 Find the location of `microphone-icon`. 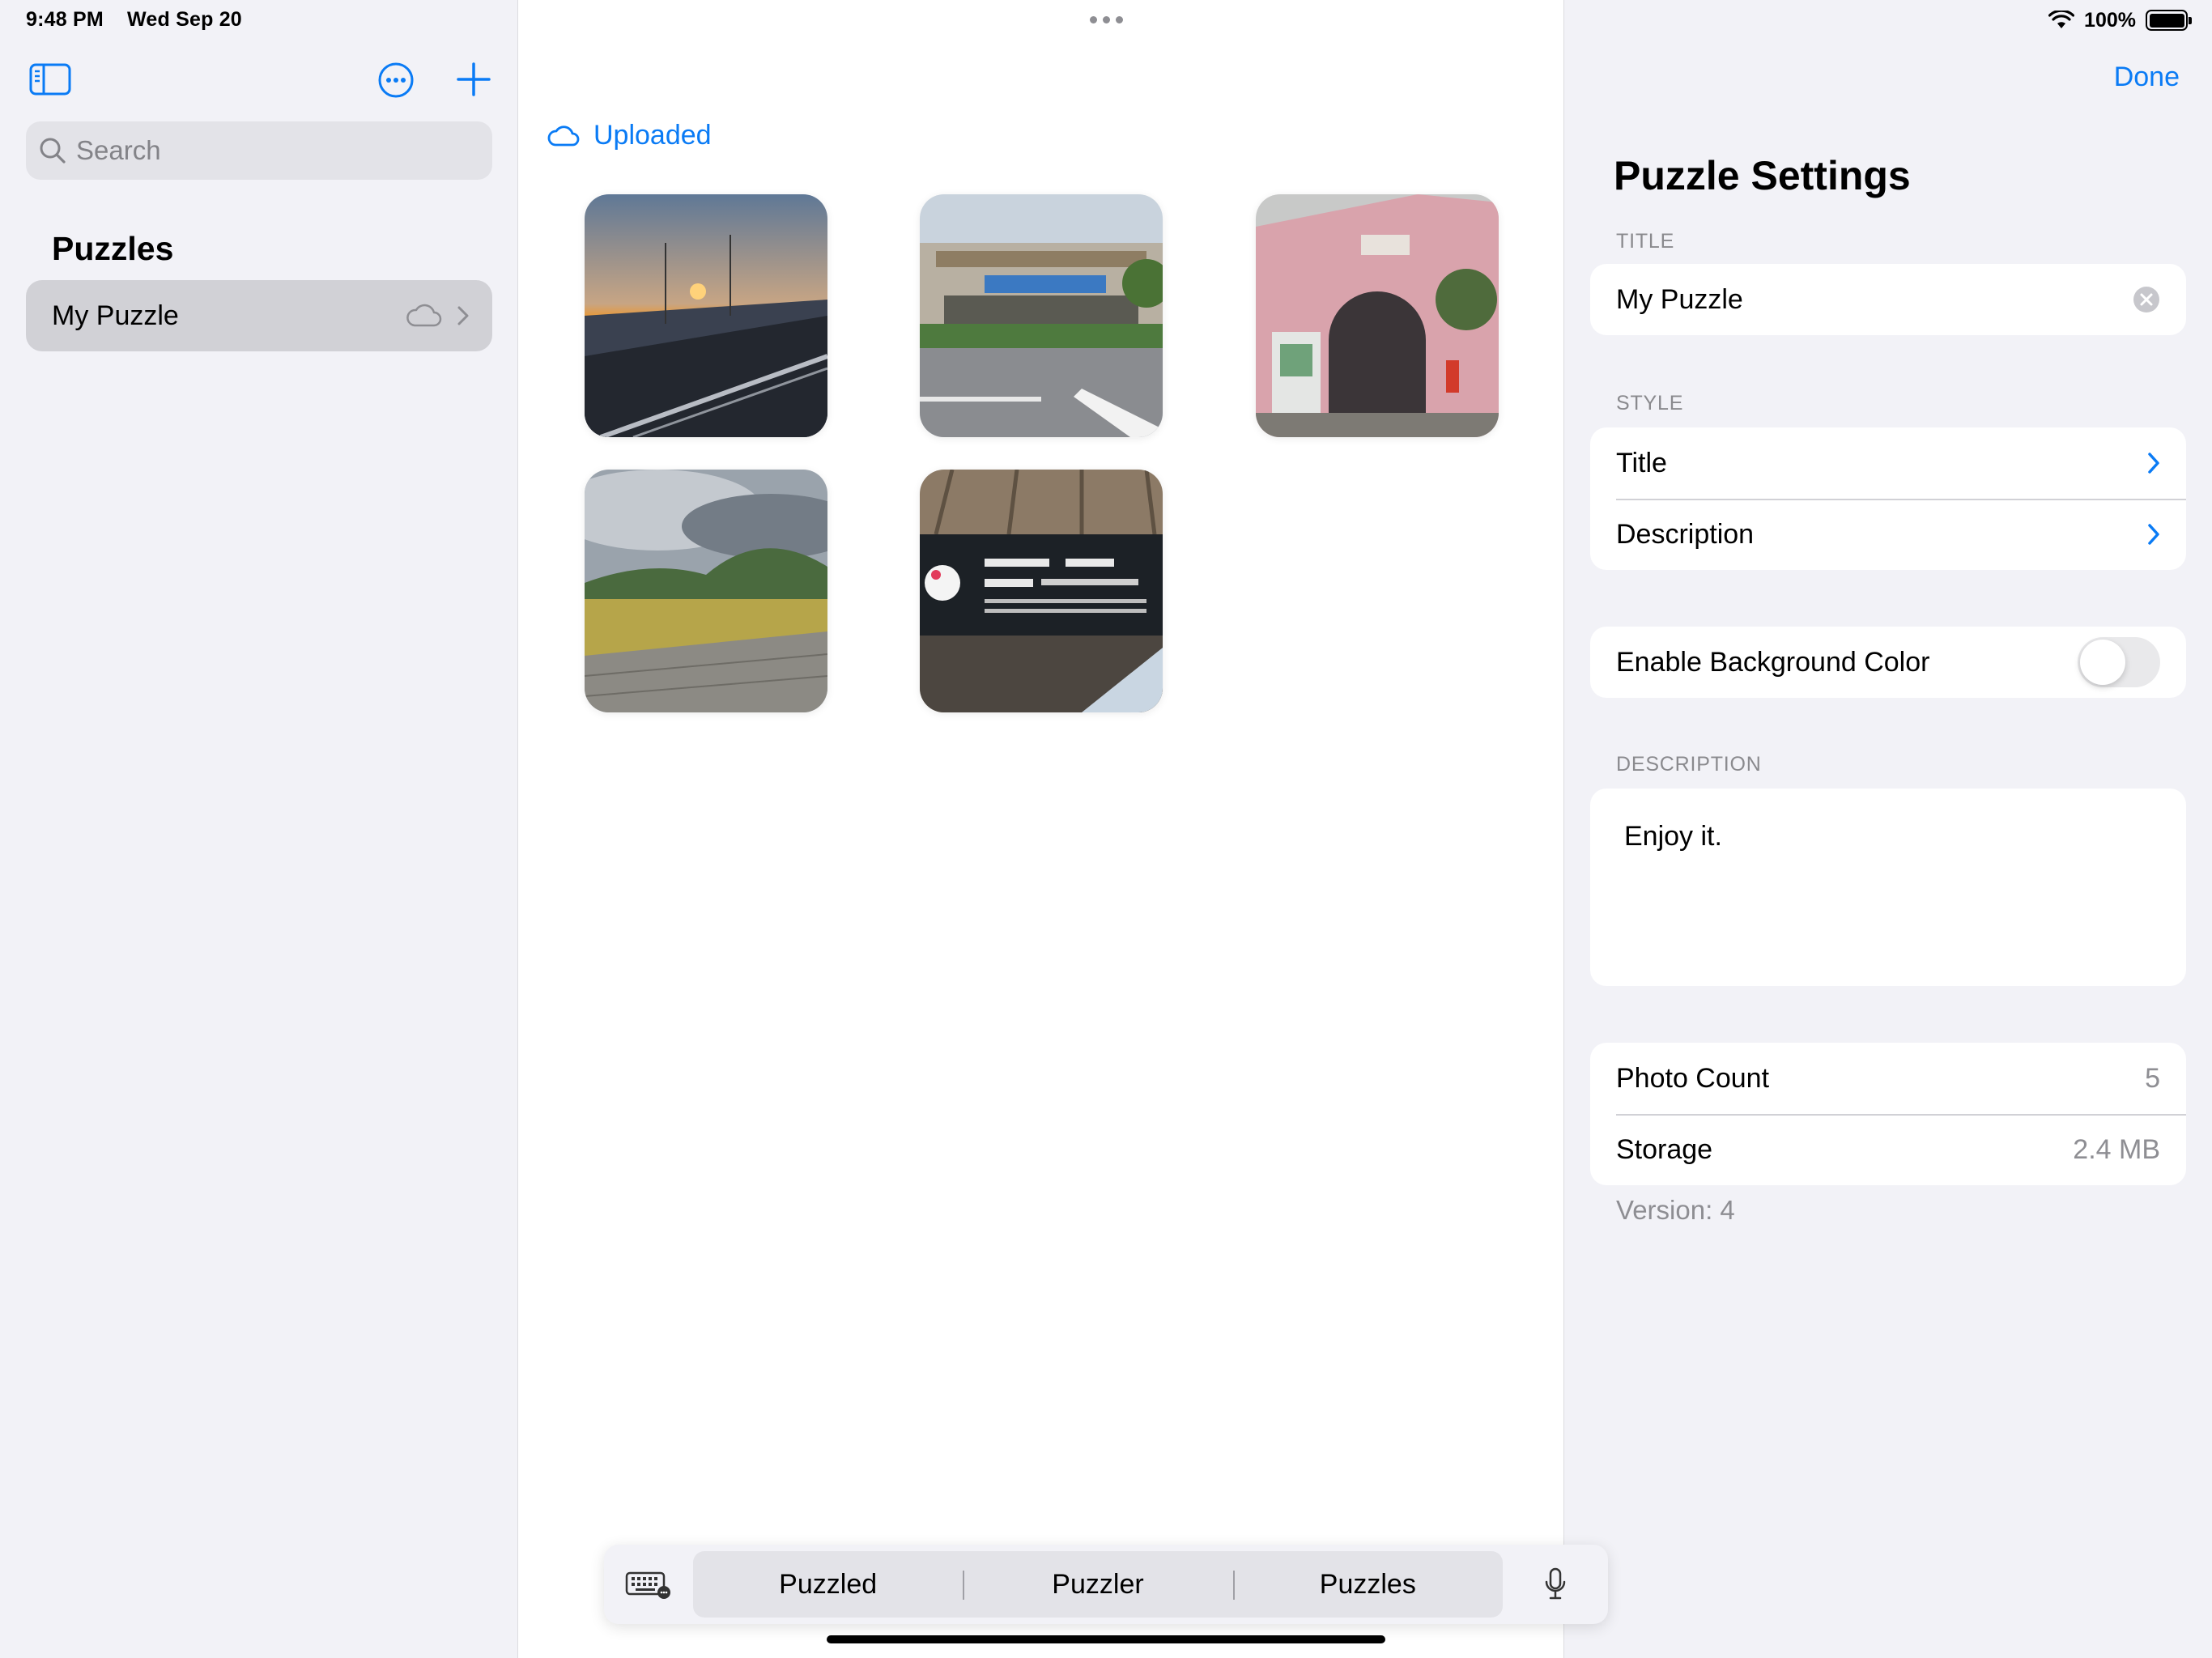

microphone-icon is located at coordinates (1556, 1584).